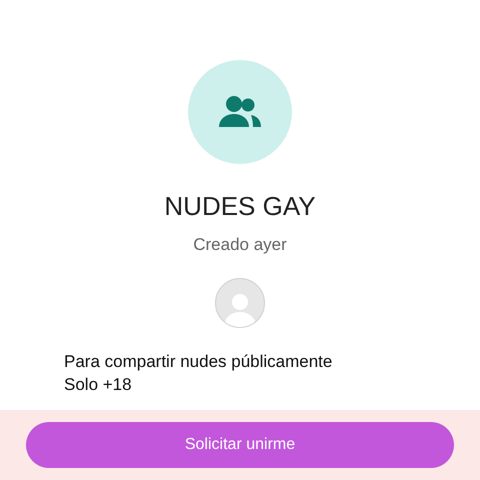 The image size is (480, 480). Describe the element at coordinates (240, 245) in the screenshot. I see `creation-date: Creado ayer` at that location.